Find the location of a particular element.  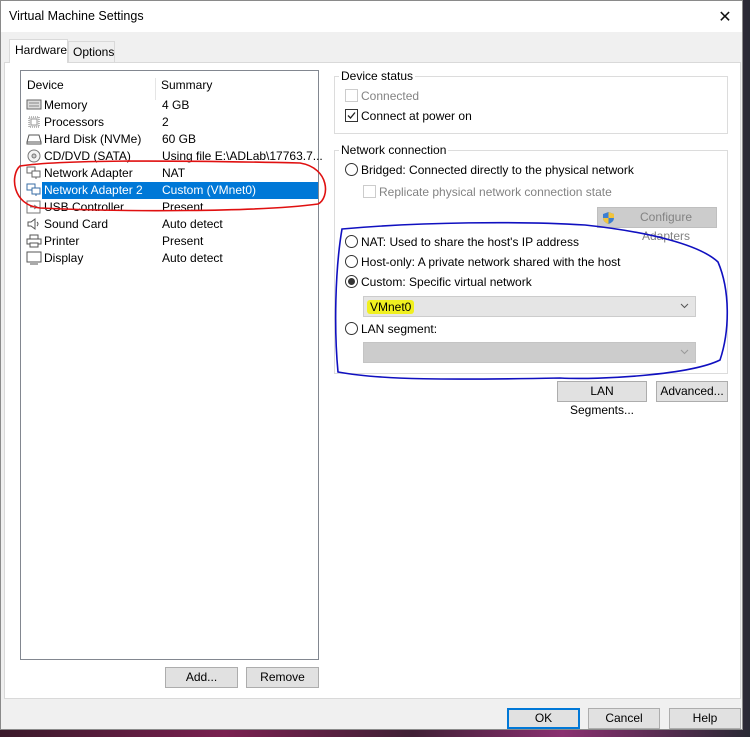

shield-icon is located at coordinates (608, 218).